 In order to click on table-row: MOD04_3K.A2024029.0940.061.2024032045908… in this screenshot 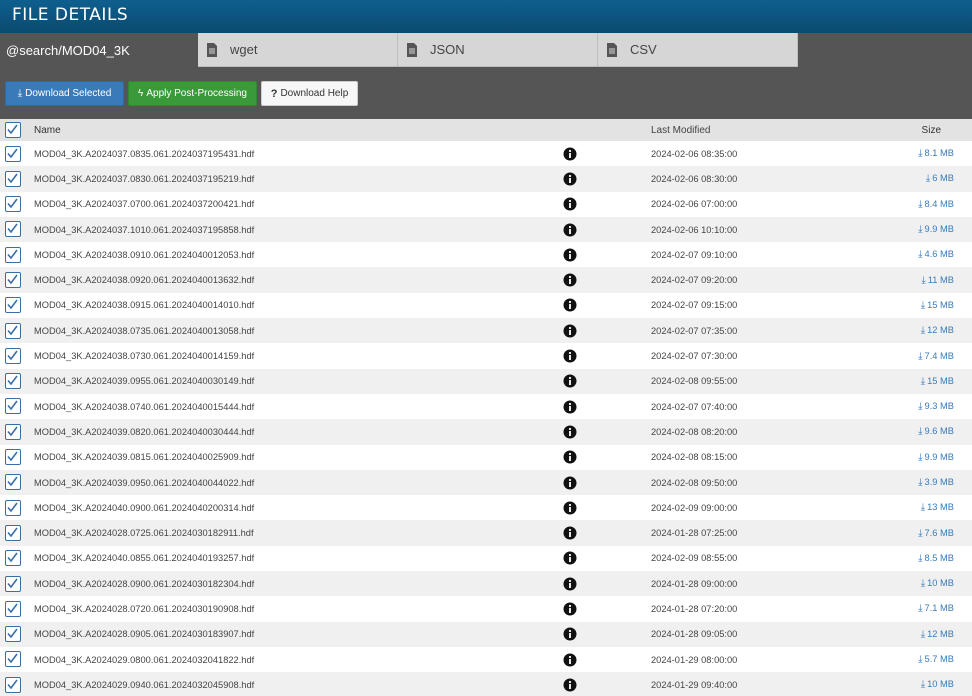, I will do `click(486, 684)`.